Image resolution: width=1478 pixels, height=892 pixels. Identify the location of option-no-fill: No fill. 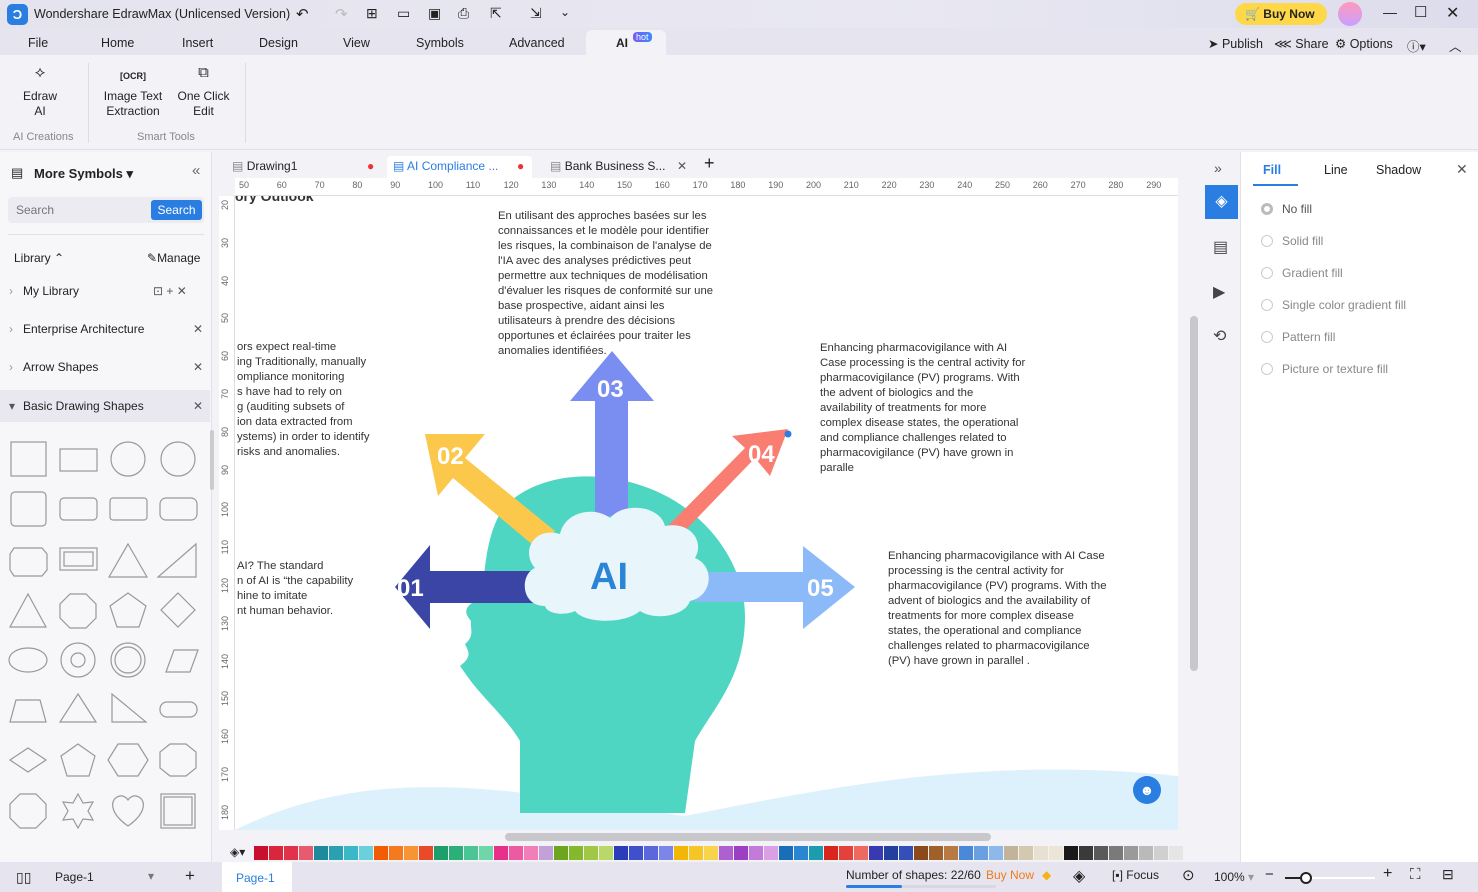
(1286, 209).